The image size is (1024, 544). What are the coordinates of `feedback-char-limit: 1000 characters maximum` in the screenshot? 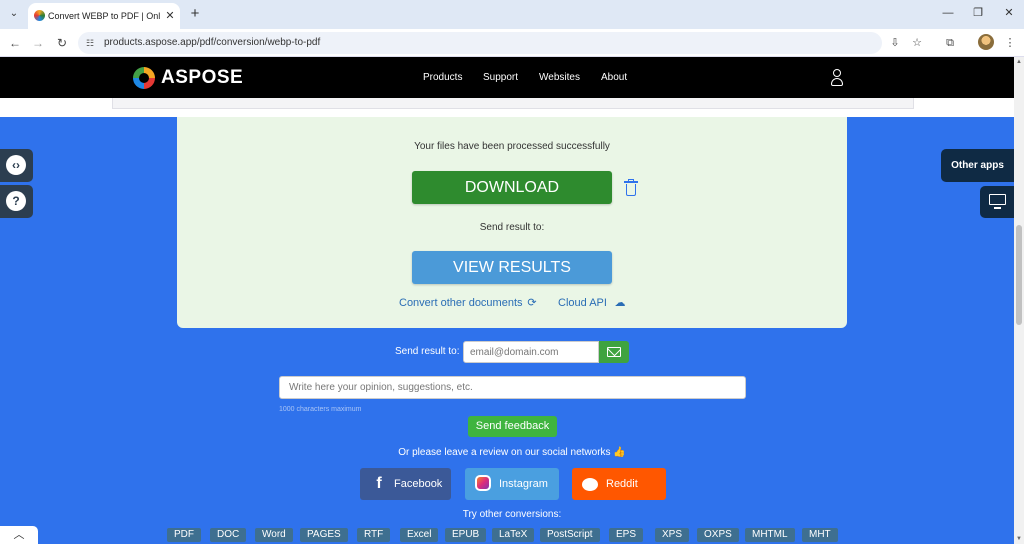 It's located at (320, 409).